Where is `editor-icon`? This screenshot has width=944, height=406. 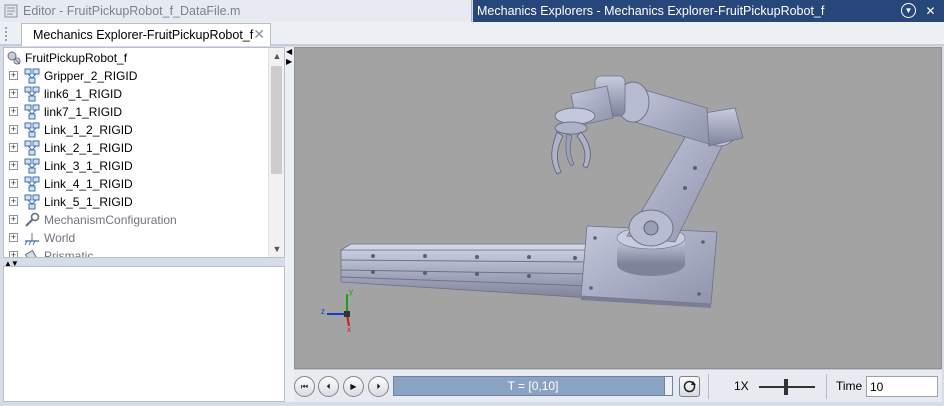 editor-icon is located at coordinates (11, 11).